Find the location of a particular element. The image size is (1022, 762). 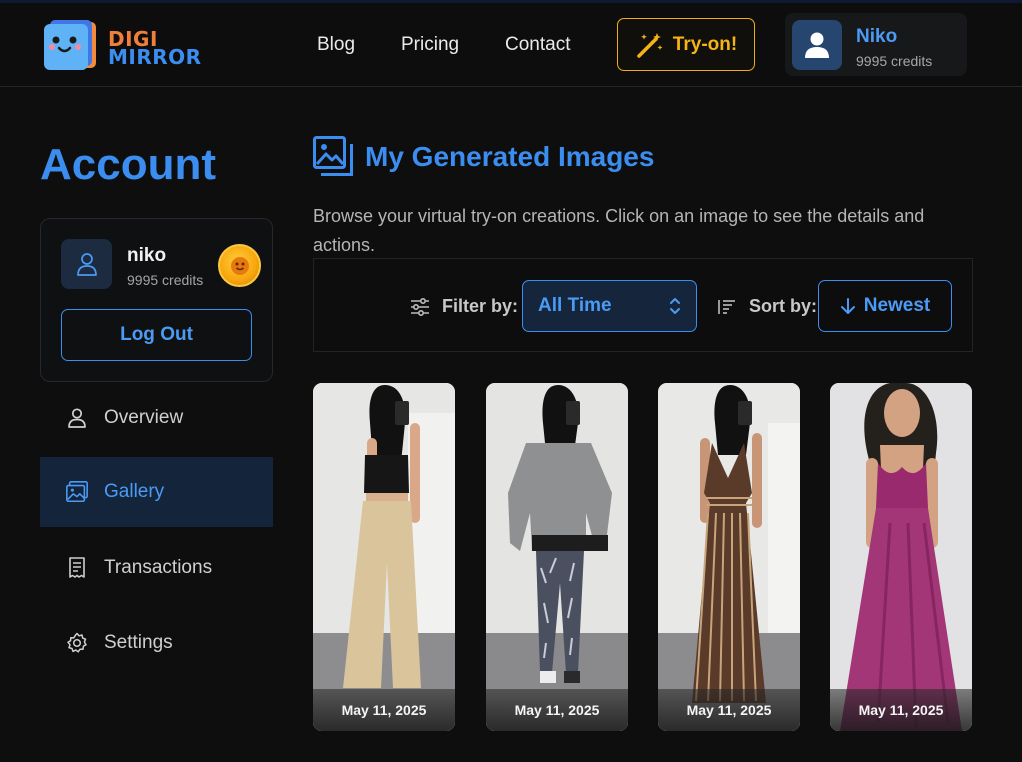

sidebar-item-settings: Settings is located at coordinates (156, 643).